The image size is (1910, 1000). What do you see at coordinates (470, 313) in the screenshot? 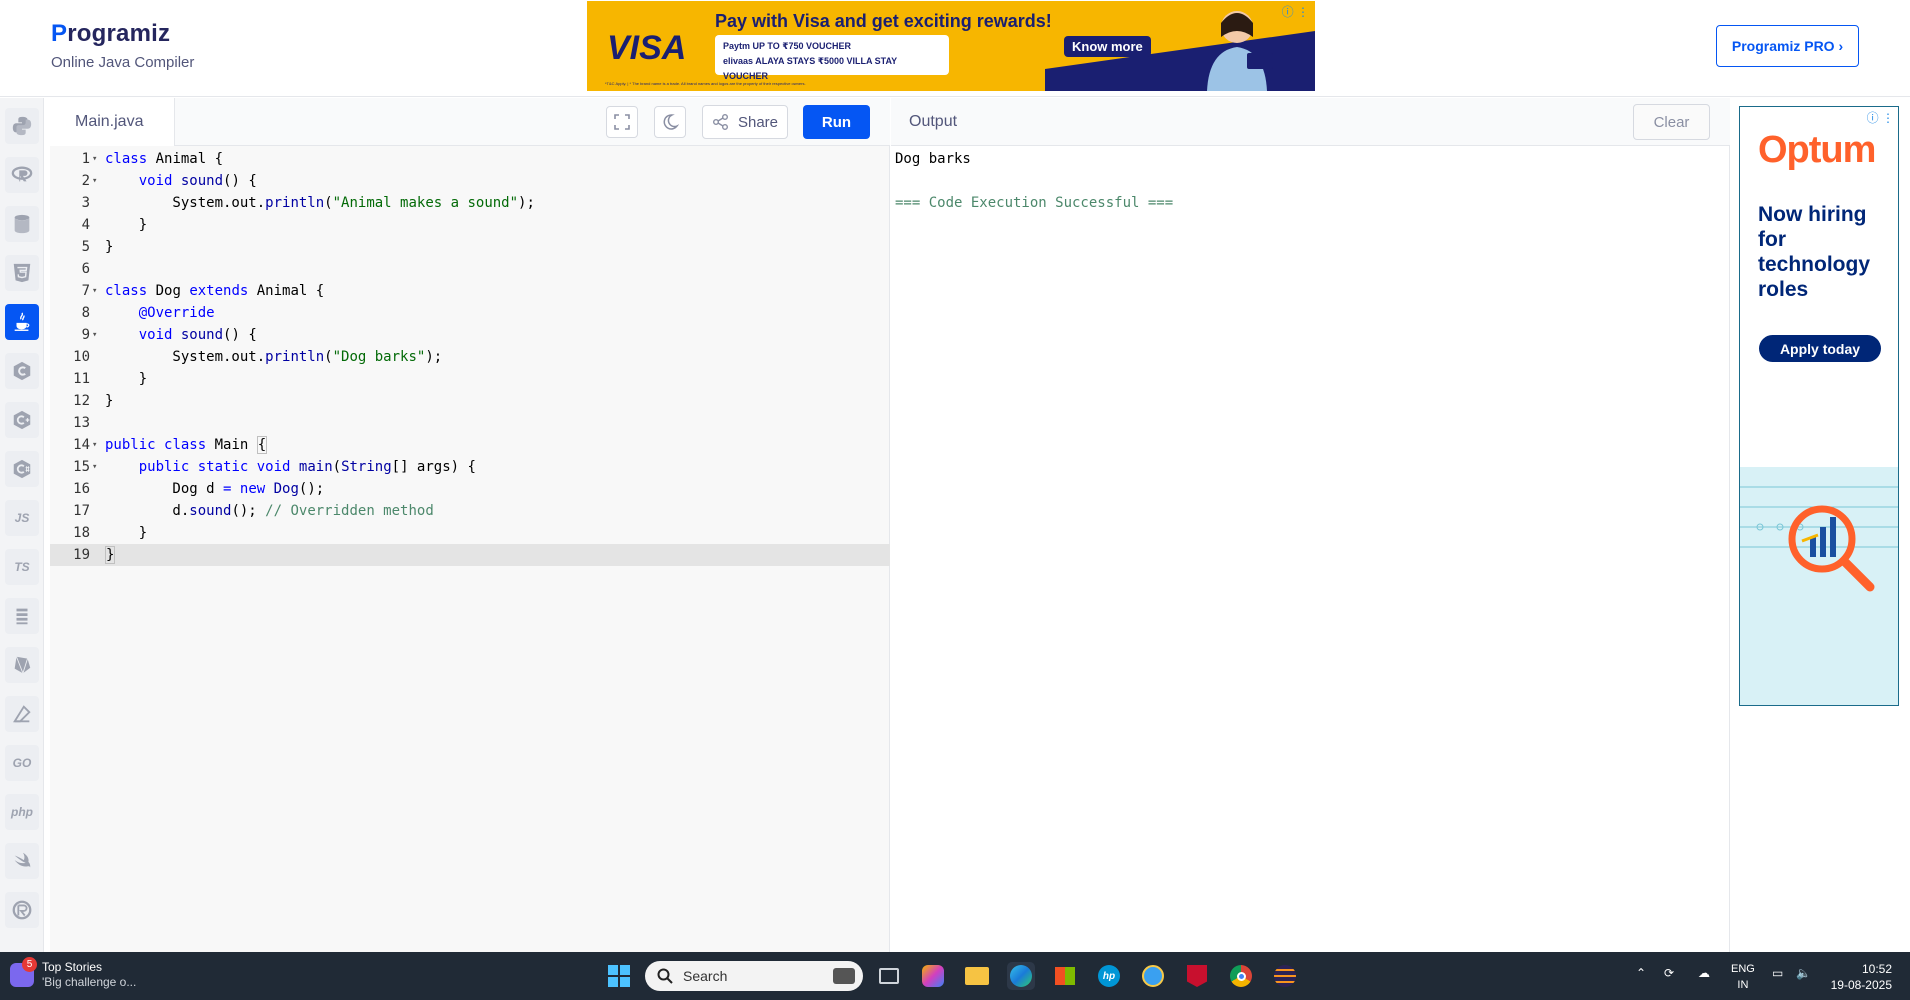
I see `code-line: 8 @Override` at bounding box center [470, 313].